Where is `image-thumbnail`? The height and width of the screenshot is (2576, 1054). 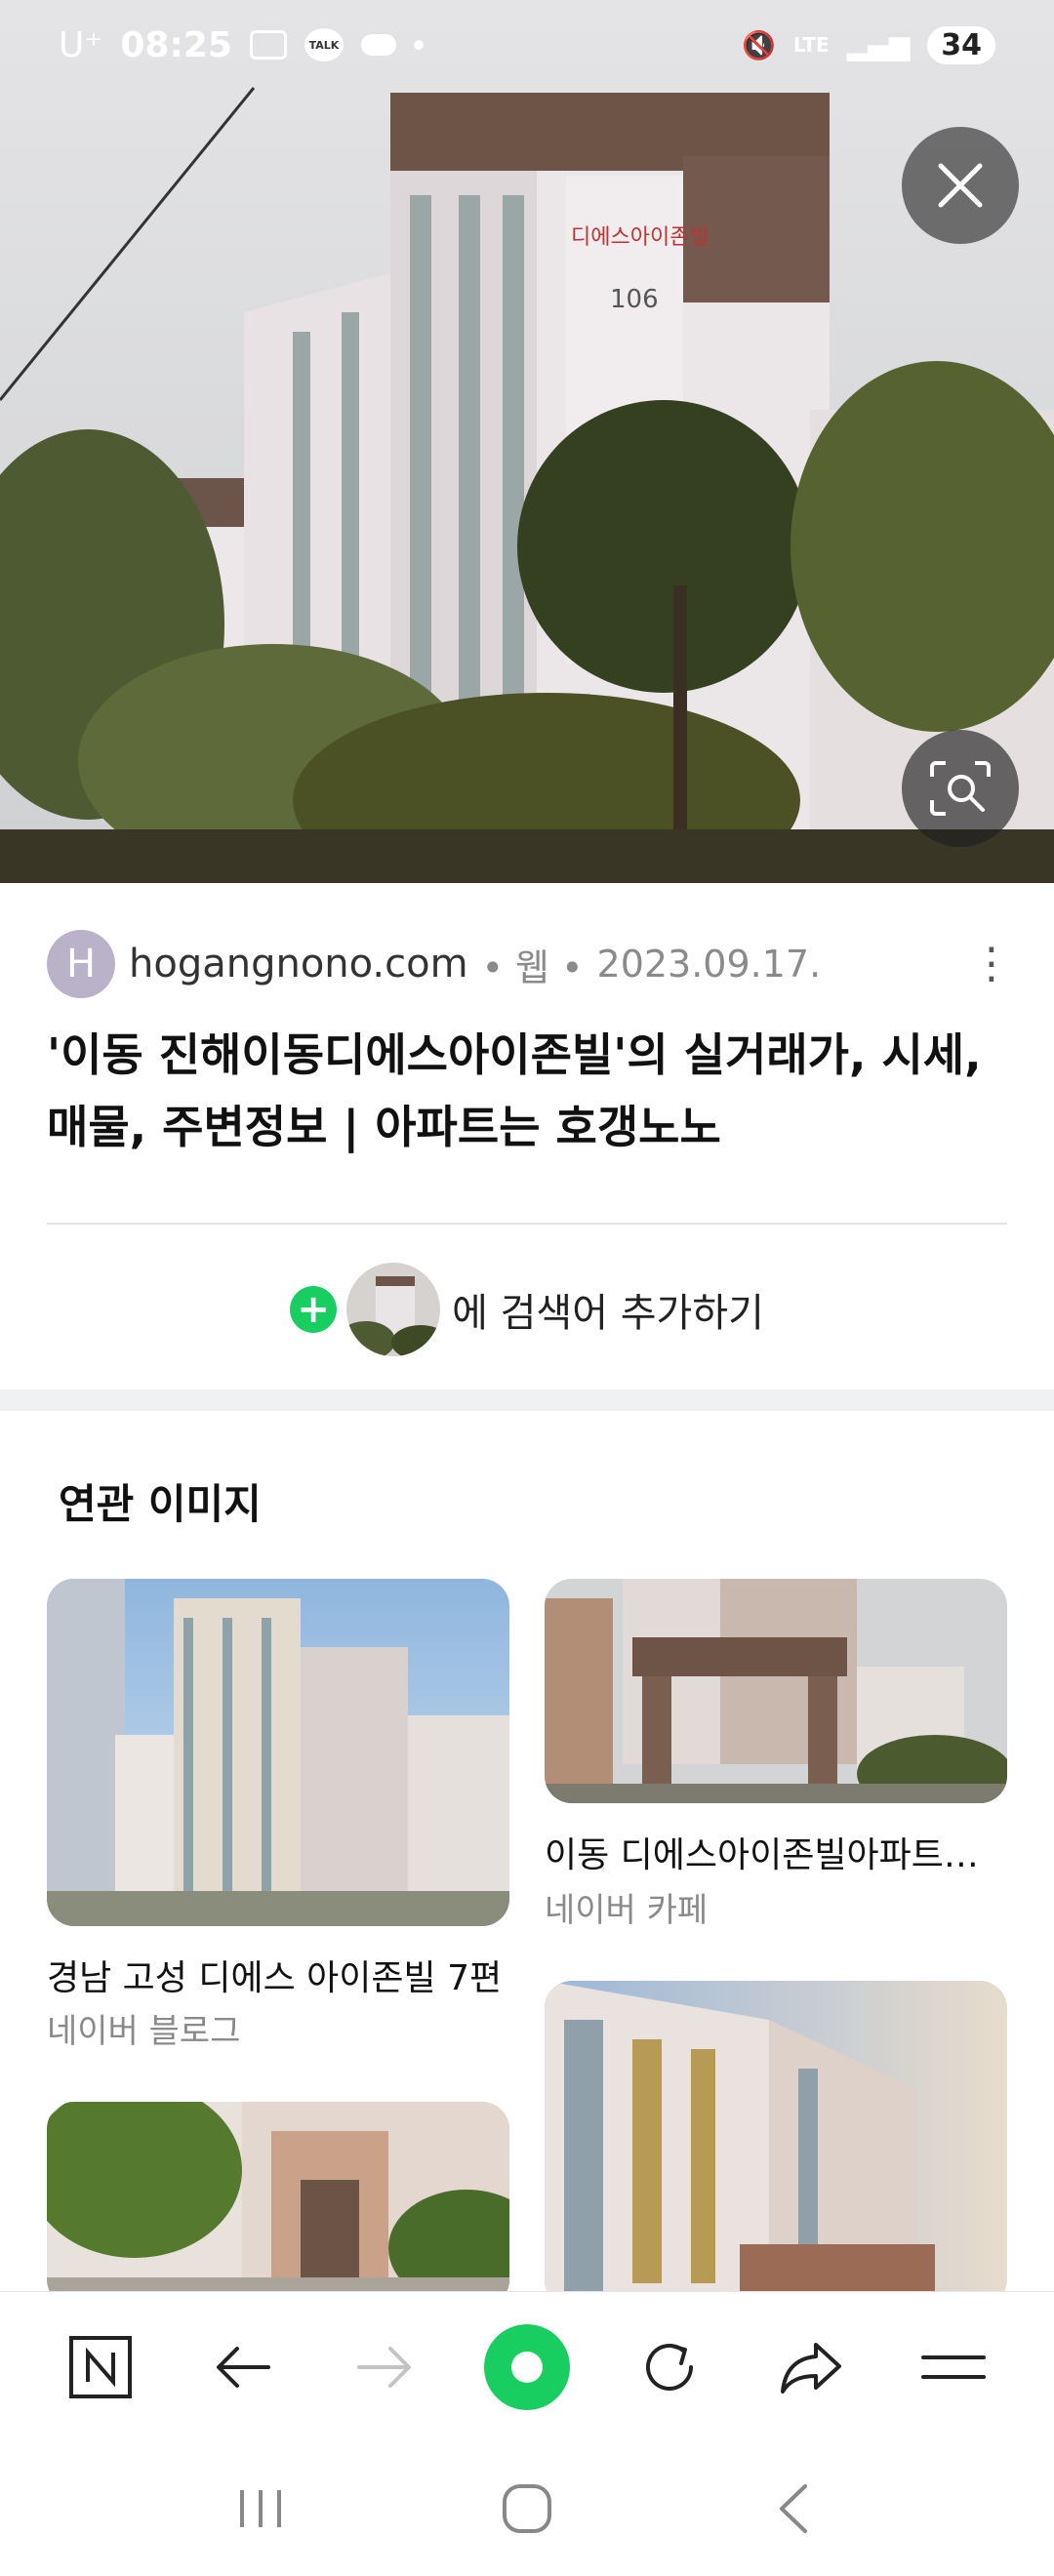 image-thumbnail is located at coordinates (393, 1309).